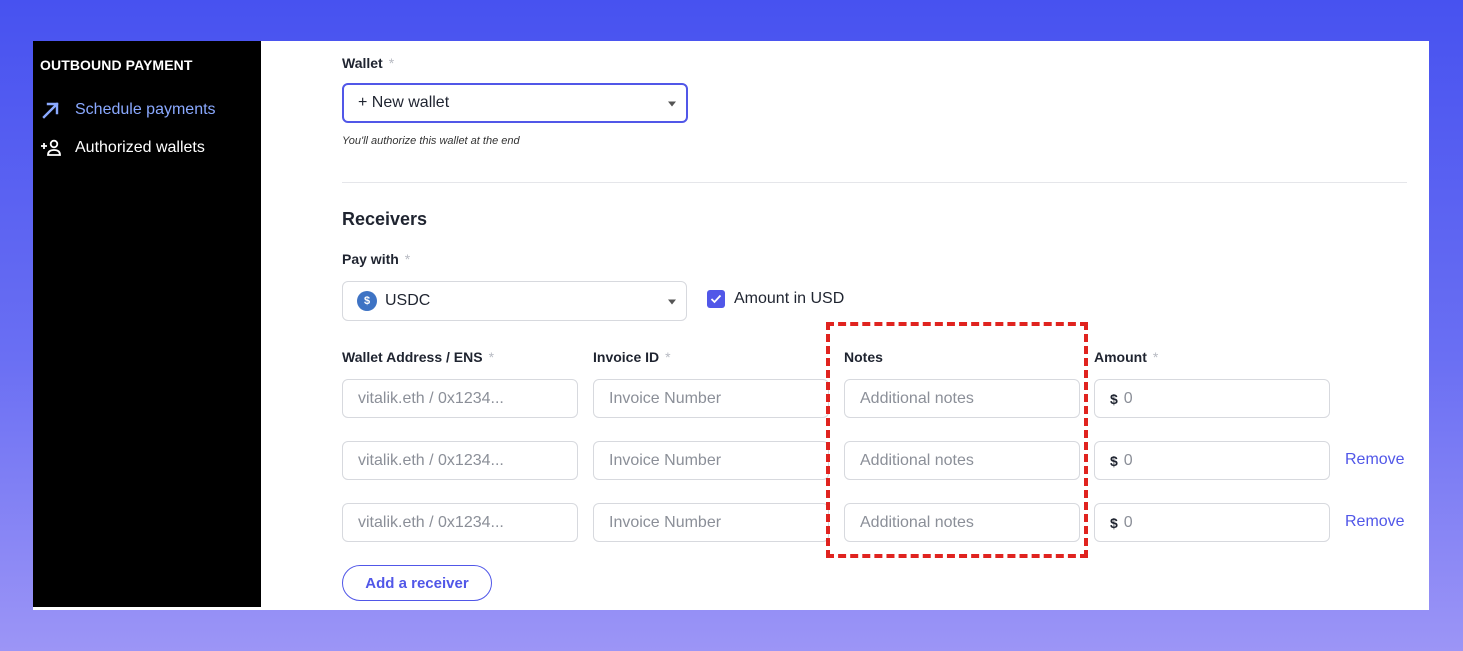  I want to click on sidebar-item-authorized-wallets: Authorized wallets, so click(122, 148).